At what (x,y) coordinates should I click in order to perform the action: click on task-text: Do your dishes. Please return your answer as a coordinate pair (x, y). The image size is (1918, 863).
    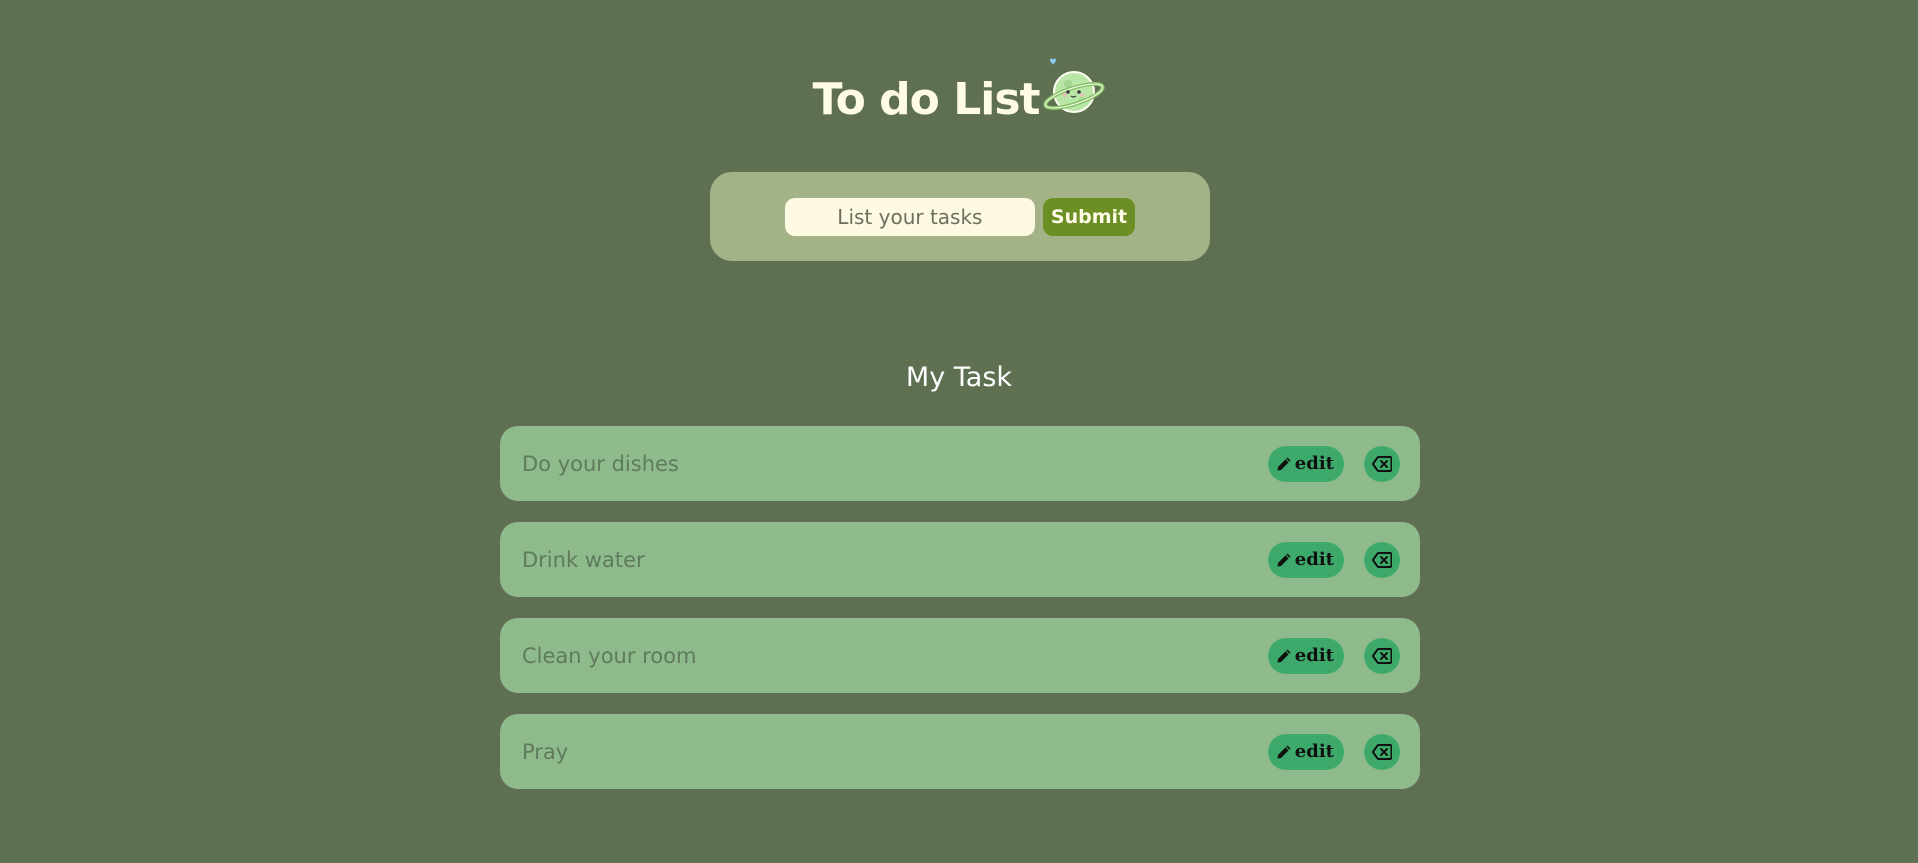
    Looking at the image, I should click on (600, 463).